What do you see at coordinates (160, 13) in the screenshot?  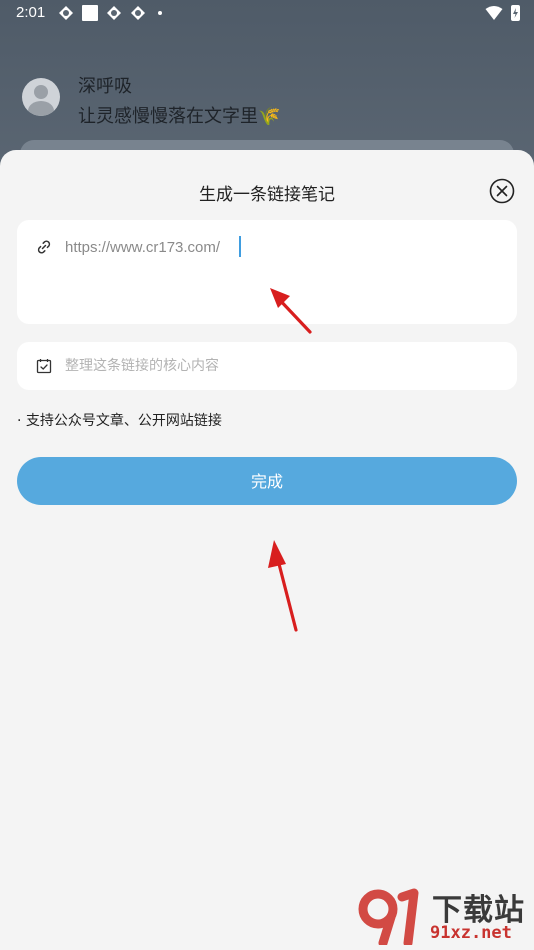 I see `dot-icon` at bounding box center [160, 13].